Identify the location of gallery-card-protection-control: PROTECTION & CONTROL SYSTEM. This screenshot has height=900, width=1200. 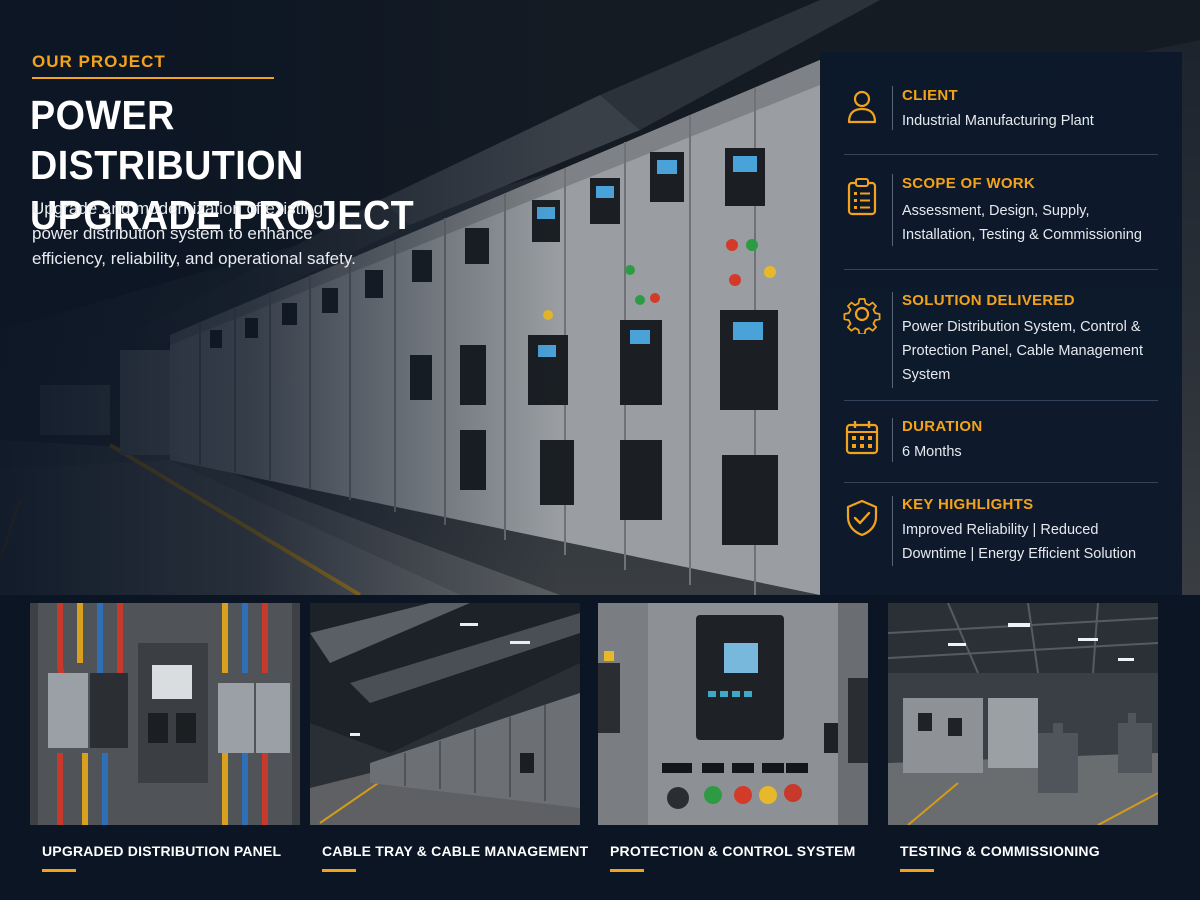
(733, 745).